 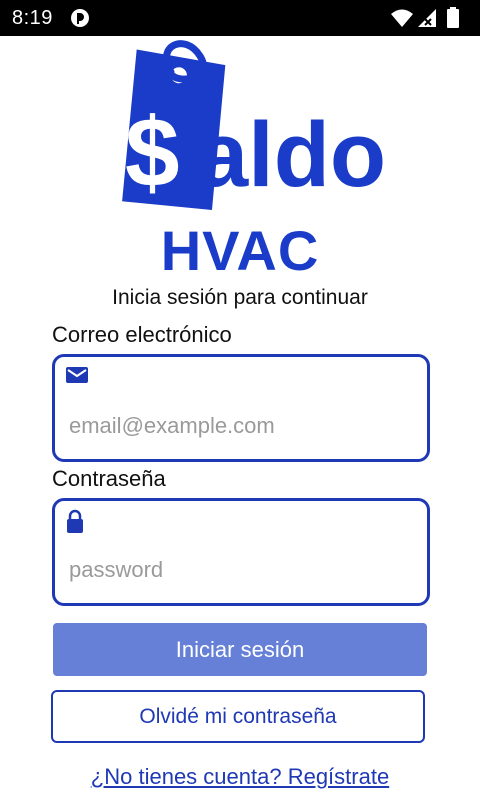 What do you see at coordinates (77, 375) in the screenshot?
I see `mail-icon` at bounding box center [77, 375].